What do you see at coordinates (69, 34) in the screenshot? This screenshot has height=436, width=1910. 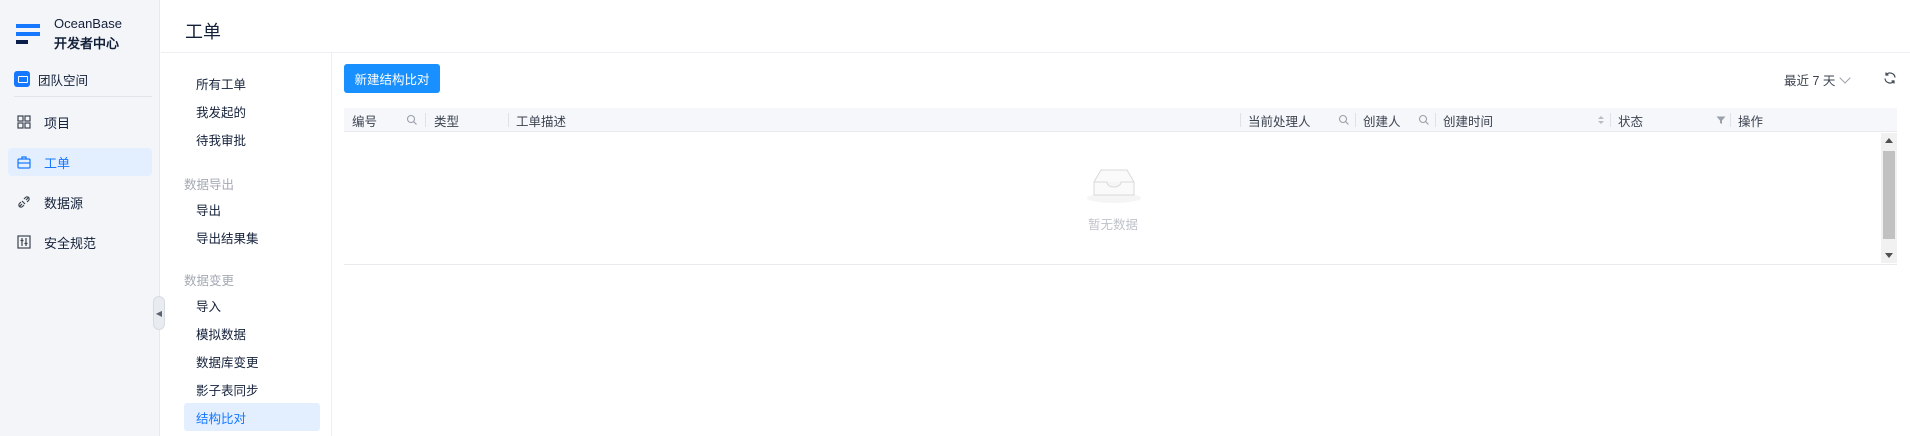 I see `brand: OceanBase 开发者中心` at bounding box center [69, 34].